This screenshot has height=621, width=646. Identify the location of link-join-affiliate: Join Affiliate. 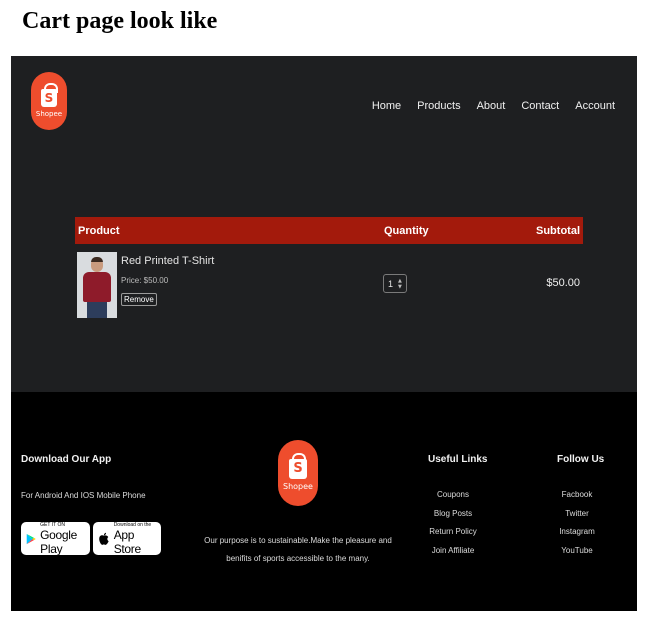
(453, 551).